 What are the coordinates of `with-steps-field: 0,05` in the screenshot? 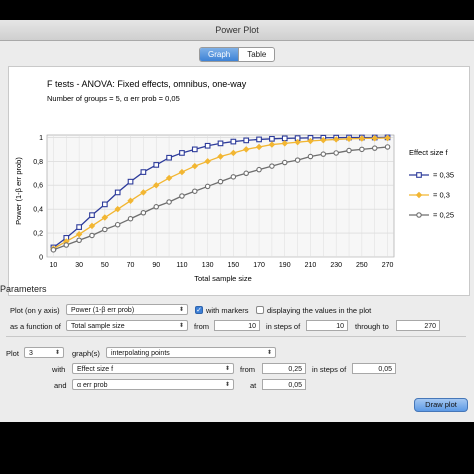 It's located at (374, 368).